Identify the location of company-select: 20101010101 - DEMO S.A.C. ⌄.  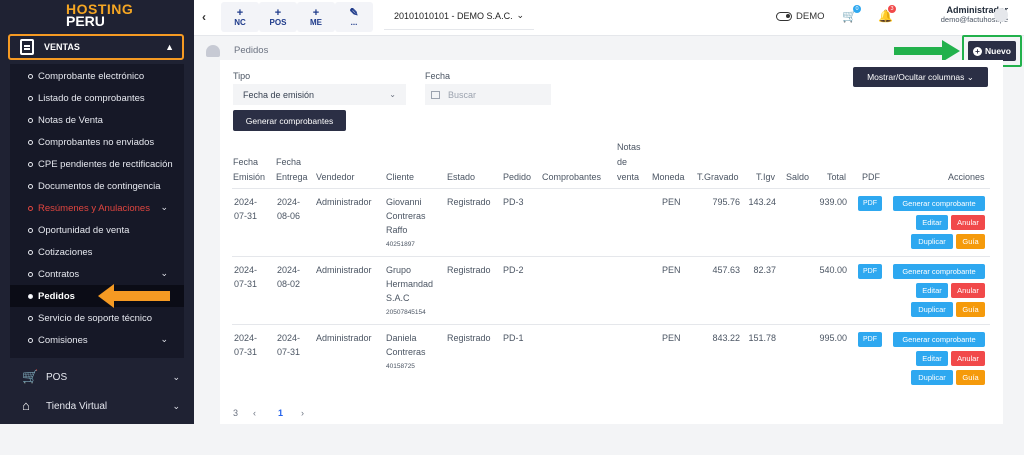
(459, 16).